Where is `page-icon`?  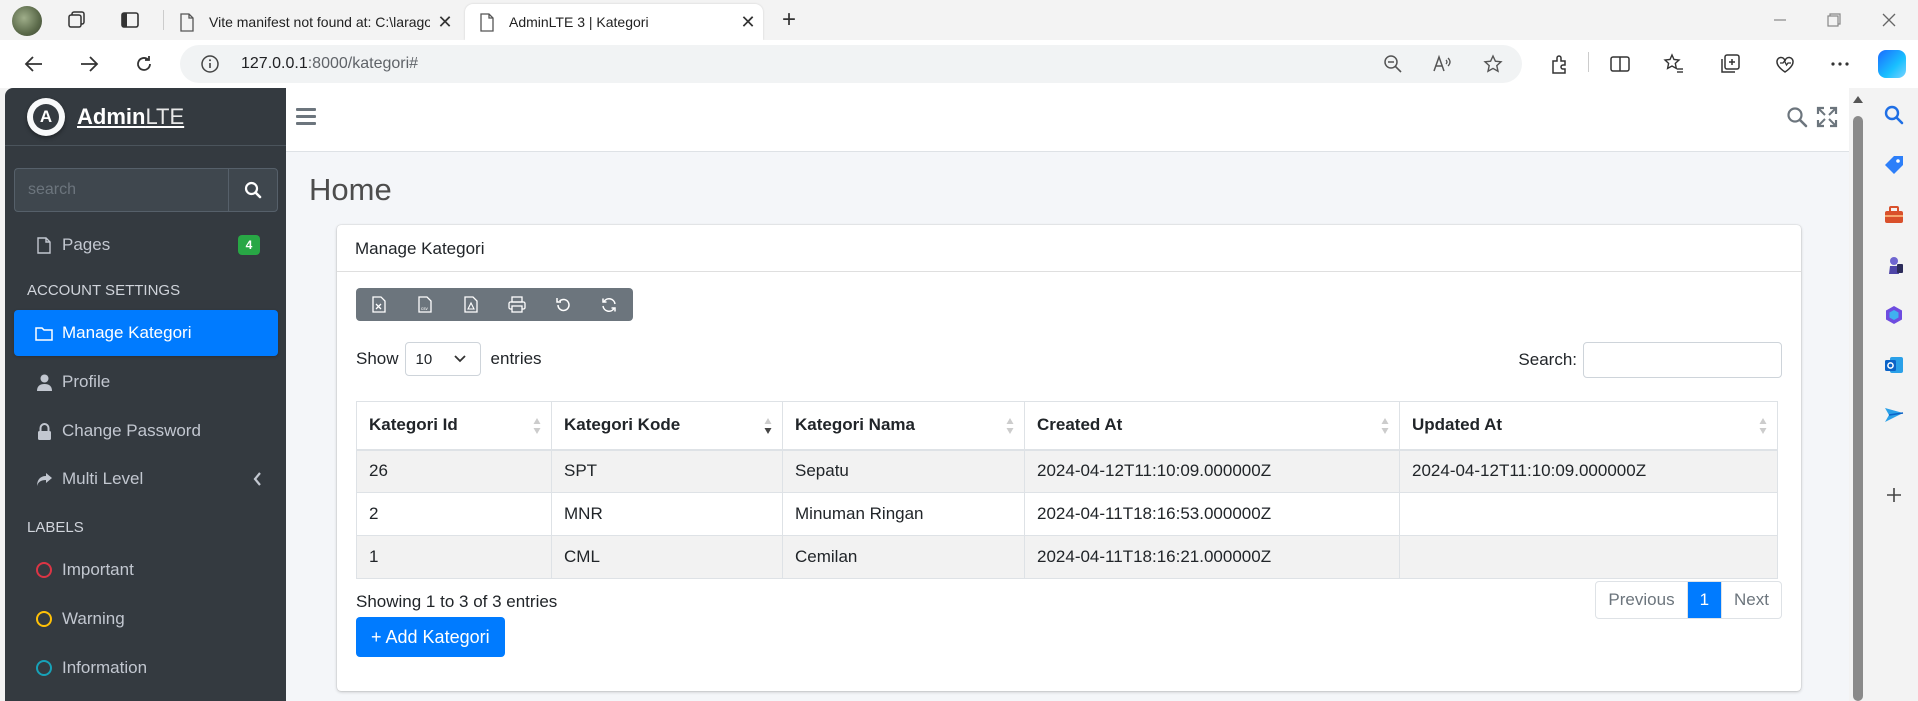 page-icon is located at coordinates (187, 22).